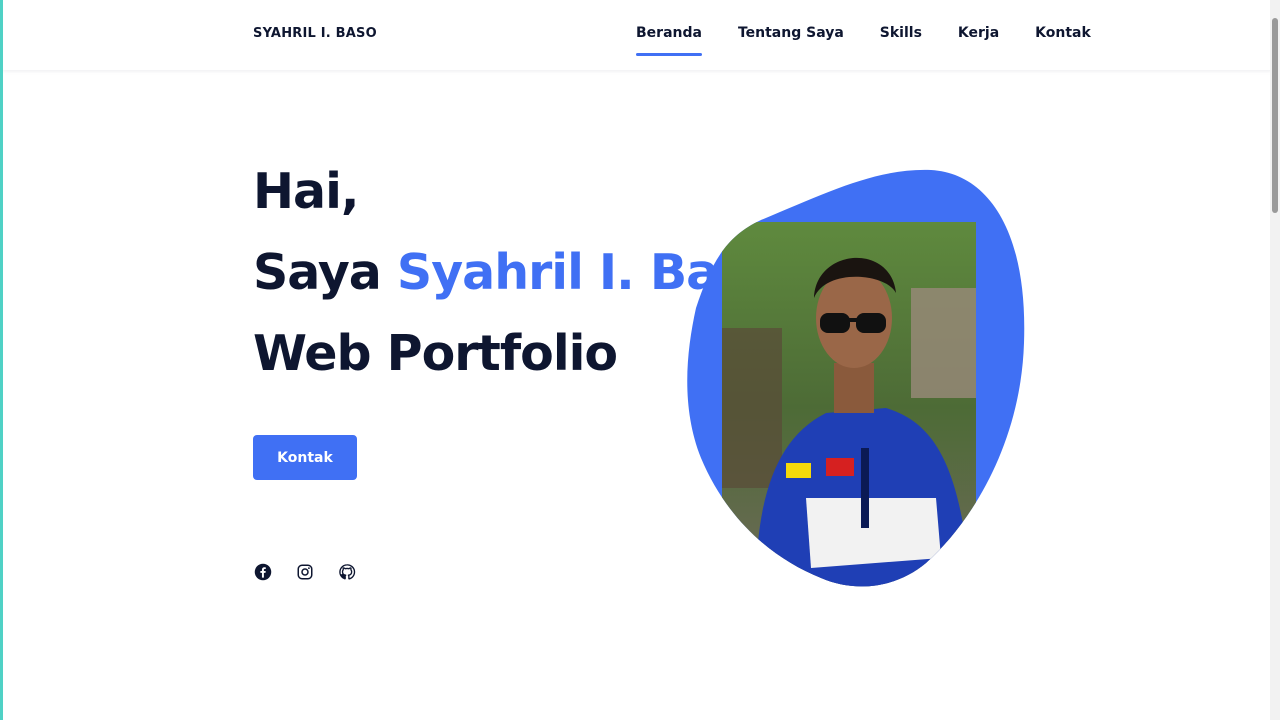  What do you see at coordinates (978, 42) in the screenshot?
I see `nav-kerja: Kerja` at bounding box center [978, 42].